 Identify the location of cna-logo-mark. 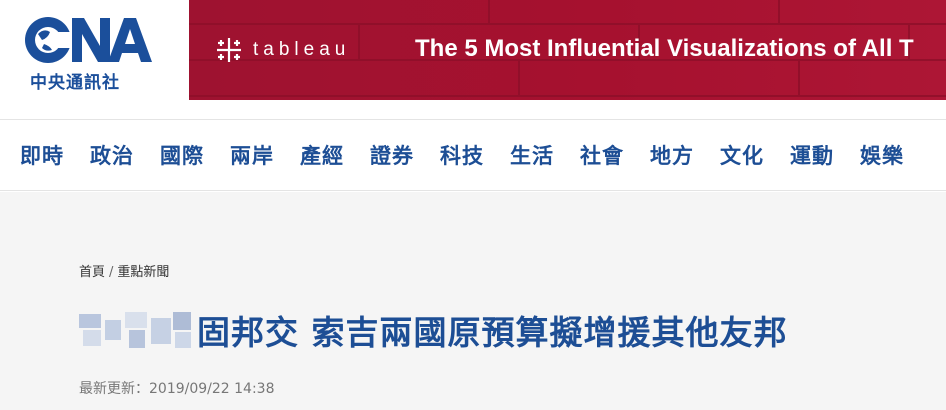
(88, 40).